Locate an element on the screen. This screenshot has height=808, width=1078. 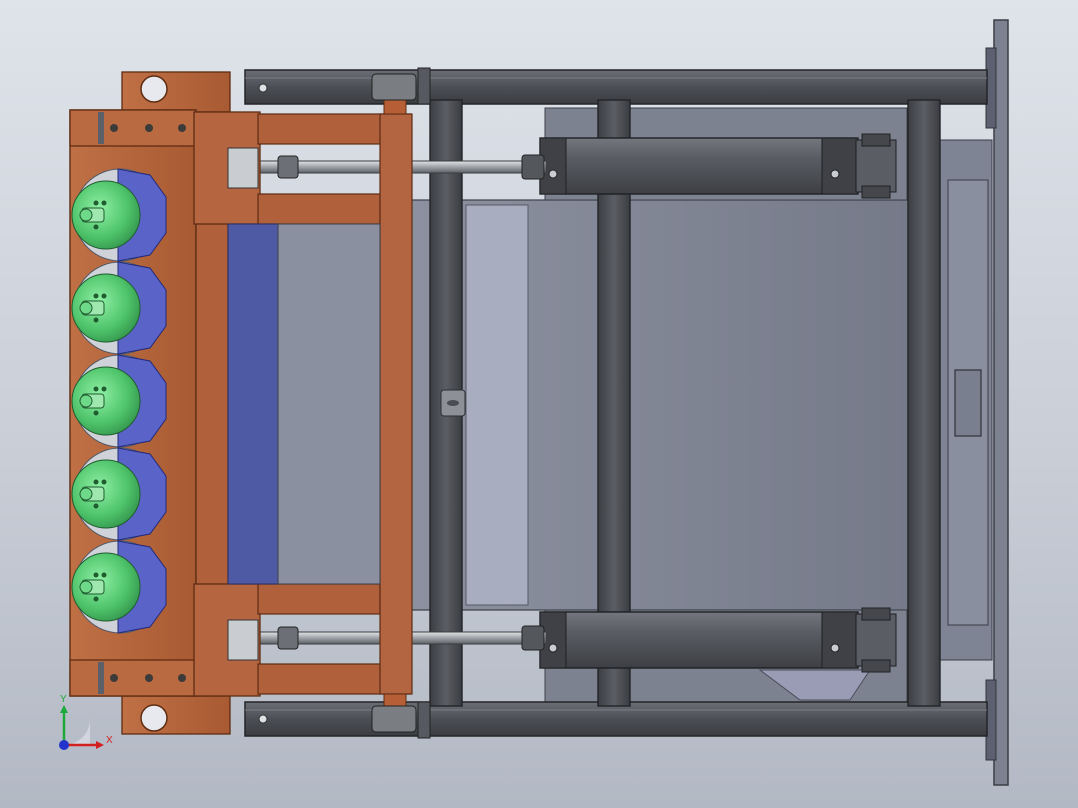
roller-stack is located at coordinates (119, 401).